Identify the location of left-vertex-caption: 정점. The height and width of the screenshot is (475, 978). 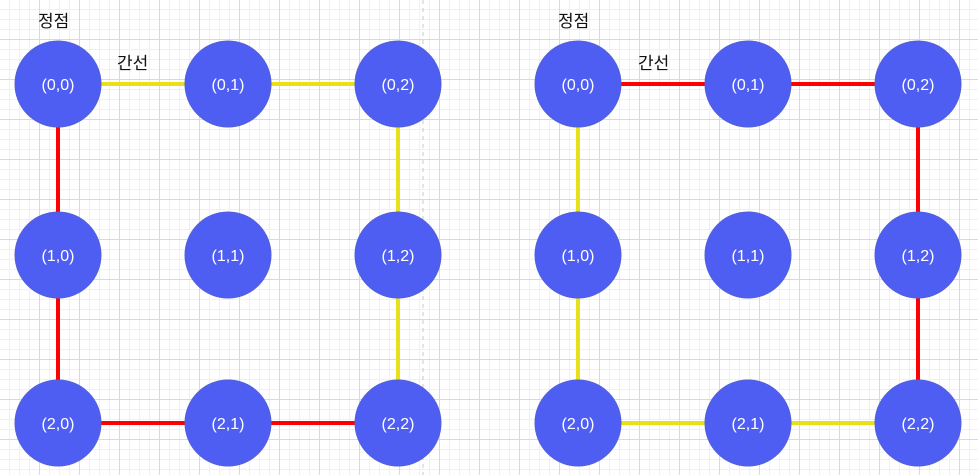
(53, 22).